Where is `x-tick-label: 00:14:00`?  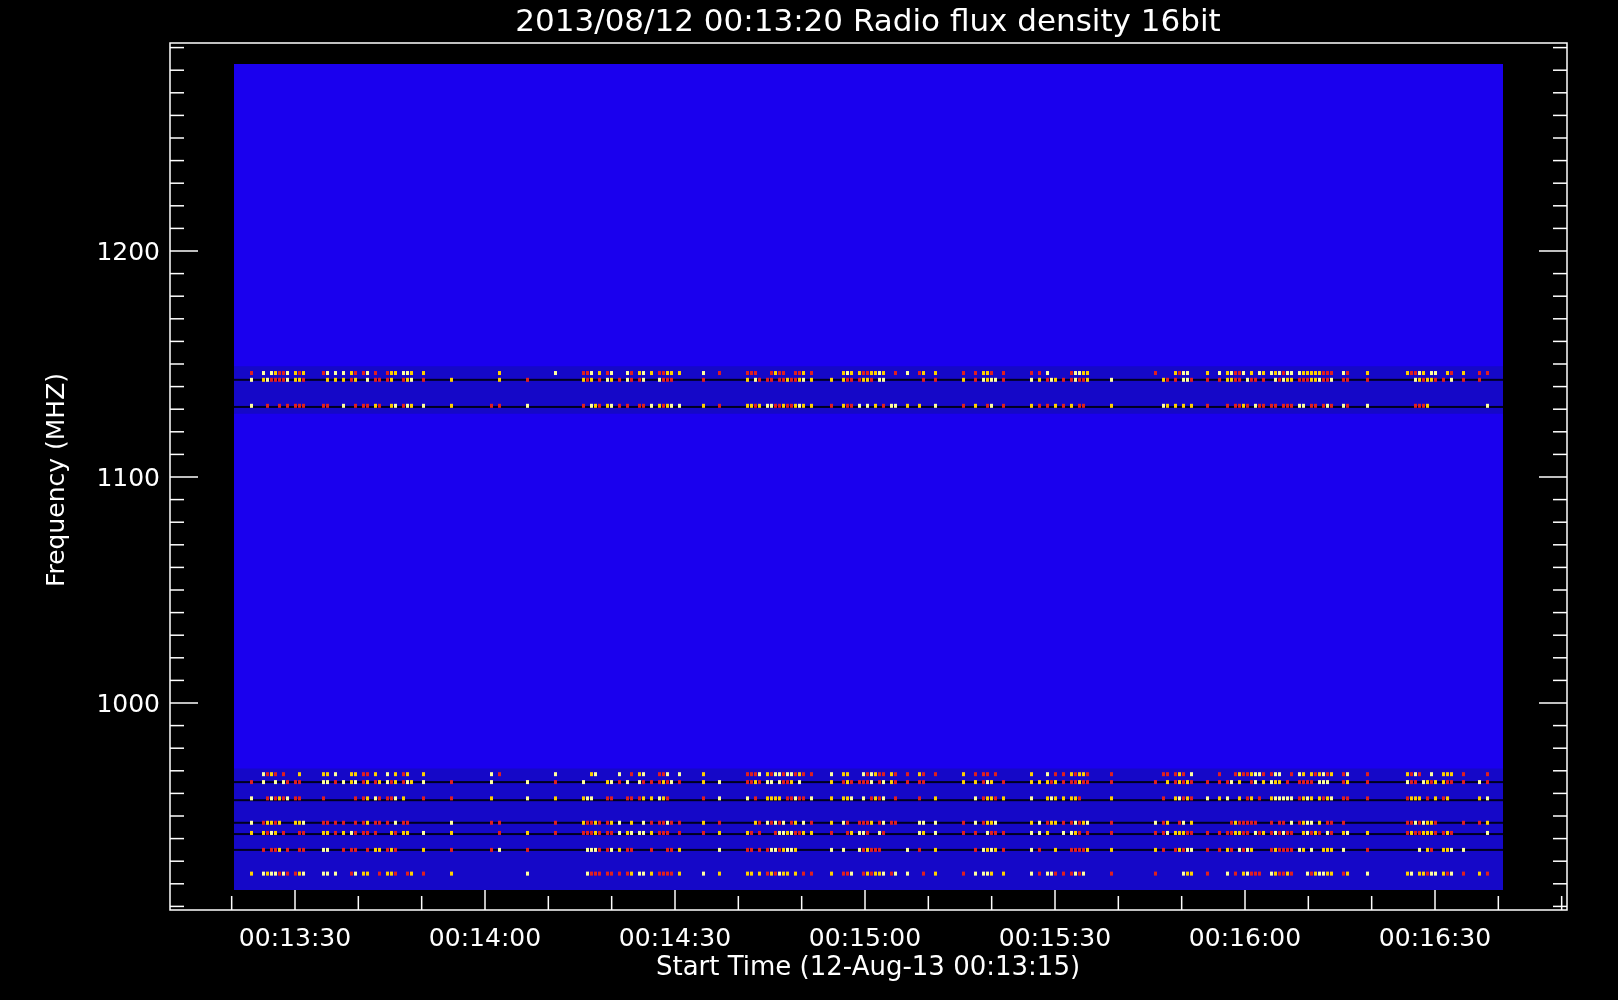 x-tick-label: 00:14:00 is located at coordinates (485, 937).